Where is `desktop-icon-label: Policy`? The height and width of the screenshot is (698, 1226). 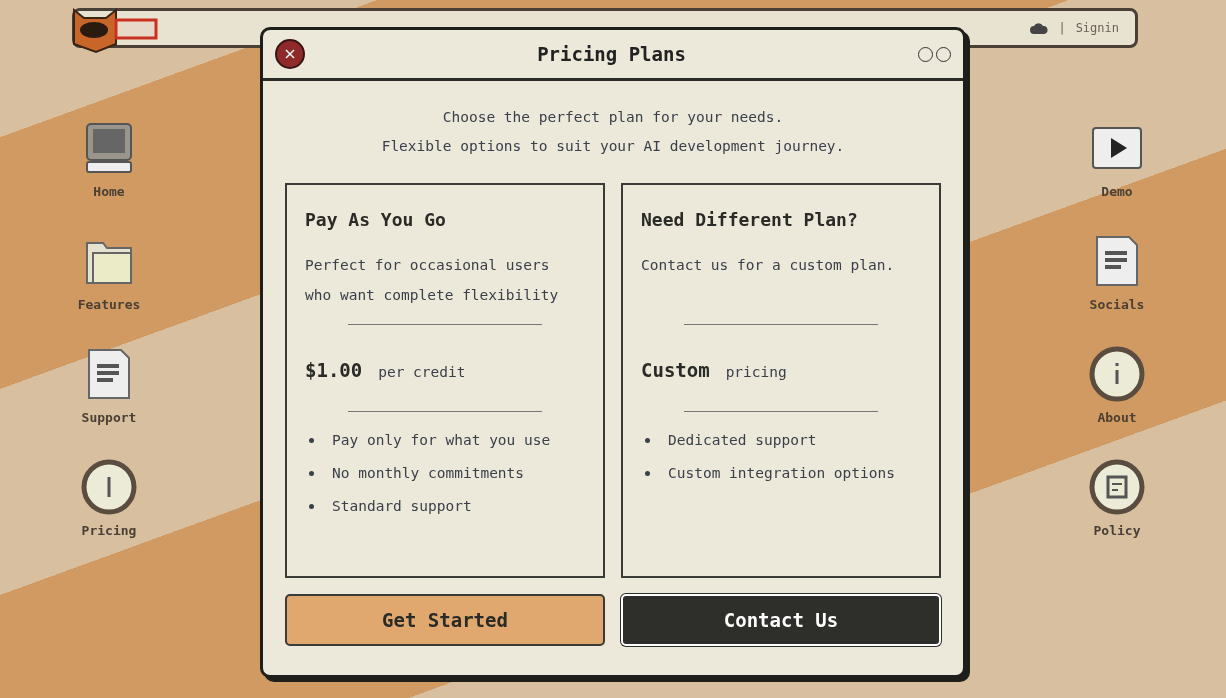 desktop-icon-label: Policy is located at coordinates (1117, 530).